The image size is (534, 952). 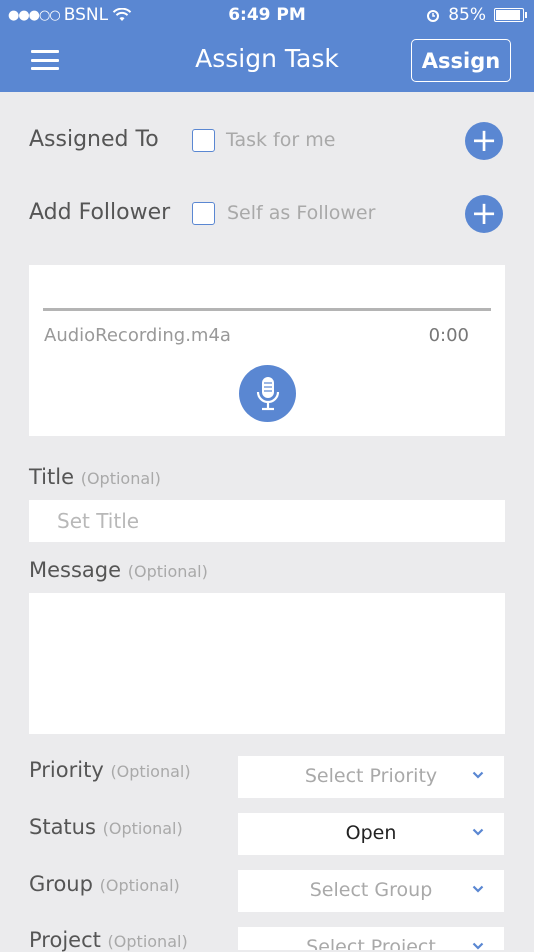 I want to click on status-label: Status (Optional), so click(x=106, y=827).